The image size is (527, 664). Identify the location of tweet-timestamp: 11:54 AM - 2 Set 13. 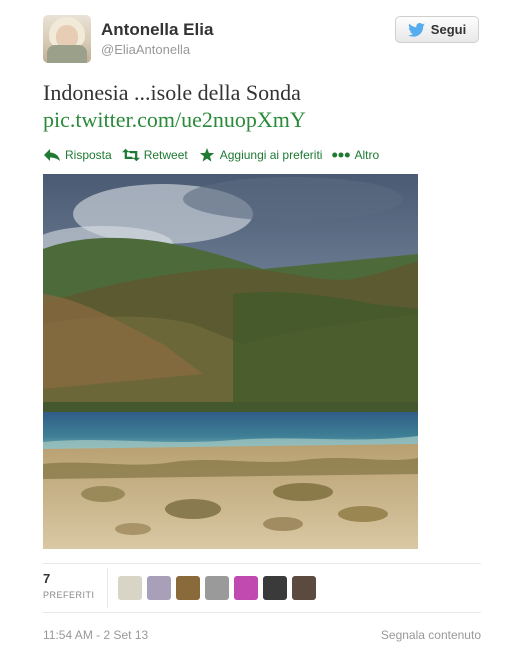
(95, 635).